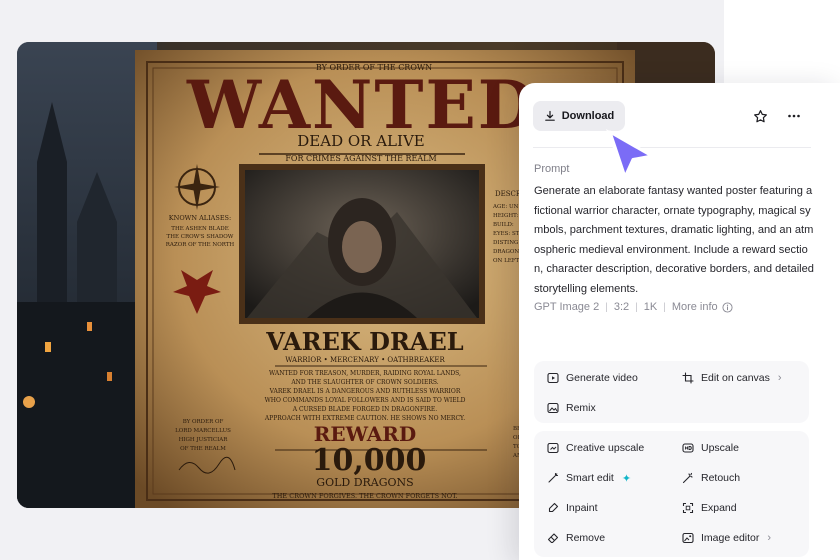 The image size is (840, 560). Describe the element at coordinates (552, 169) in the screenshot. I see `prompt-heading: Prompt` at that location.